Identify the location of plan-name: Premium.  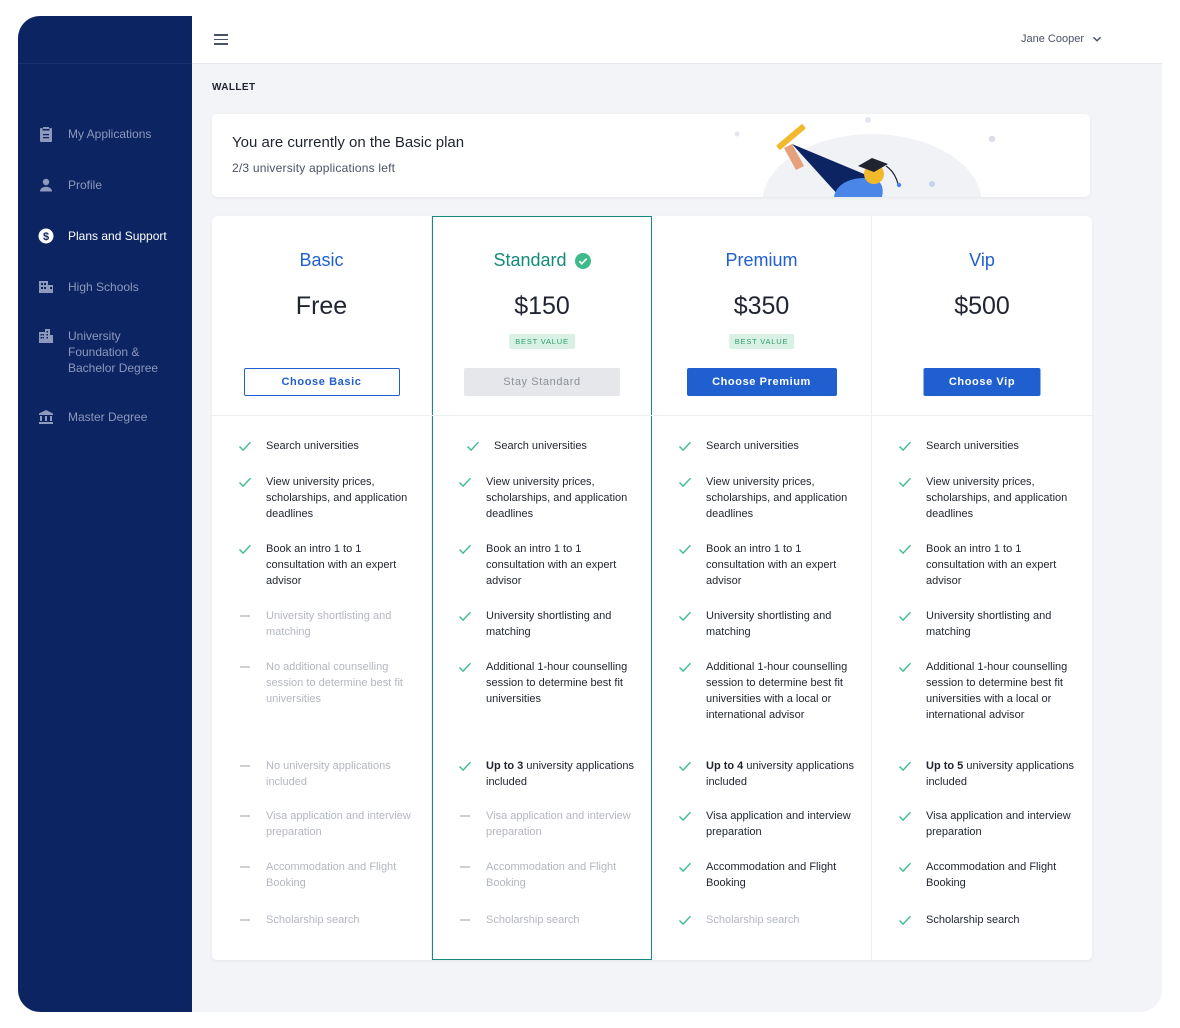
(761, 260).